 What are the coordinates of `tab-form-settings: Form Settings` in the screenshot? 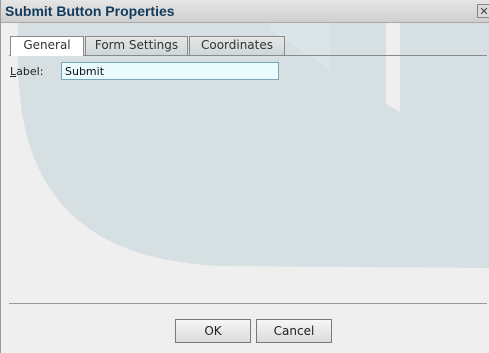 It's located at (136, 45).